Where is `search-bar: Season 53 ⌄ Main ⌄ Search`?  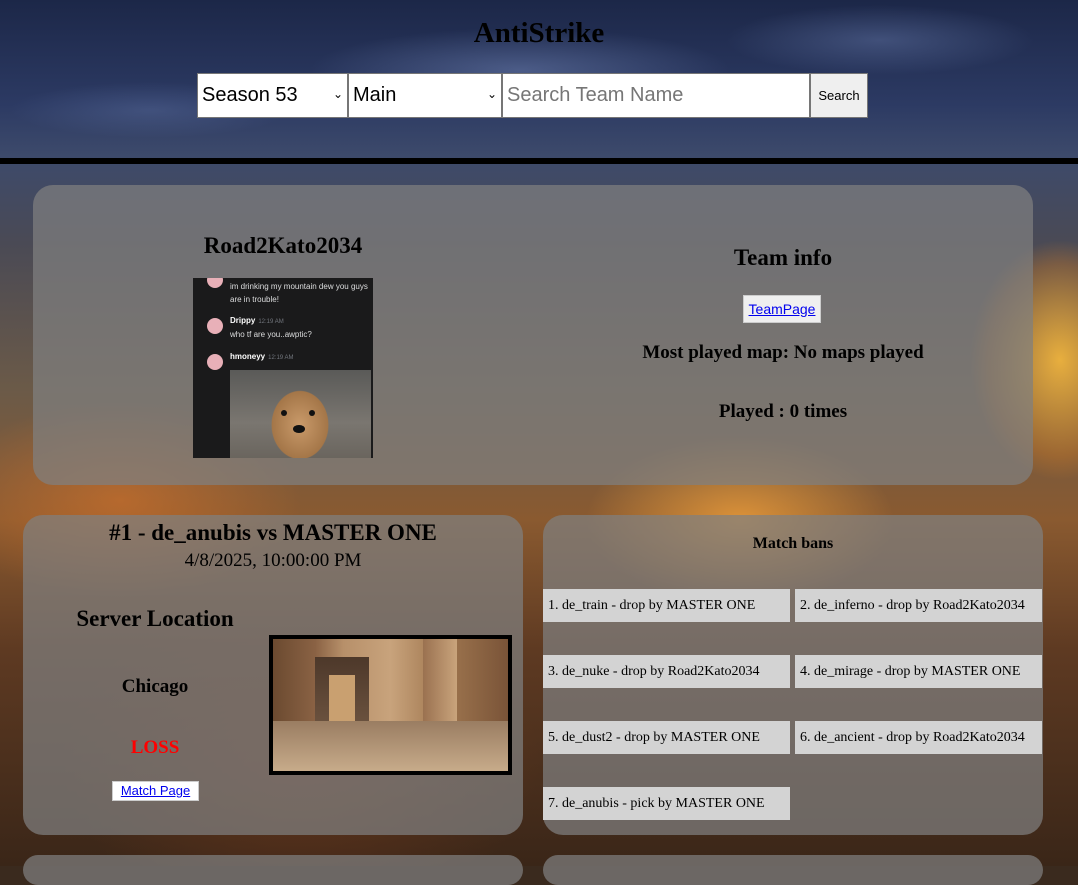
search-bar: Season 53 ⌄ Main ⌄ Search is located at coordinates (532, 95).